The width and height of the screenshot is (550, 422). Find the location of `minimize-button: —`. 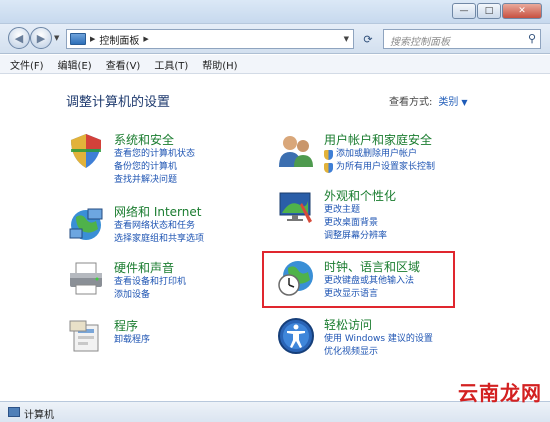

minimize-button: — is located at coordinates (464, 11).